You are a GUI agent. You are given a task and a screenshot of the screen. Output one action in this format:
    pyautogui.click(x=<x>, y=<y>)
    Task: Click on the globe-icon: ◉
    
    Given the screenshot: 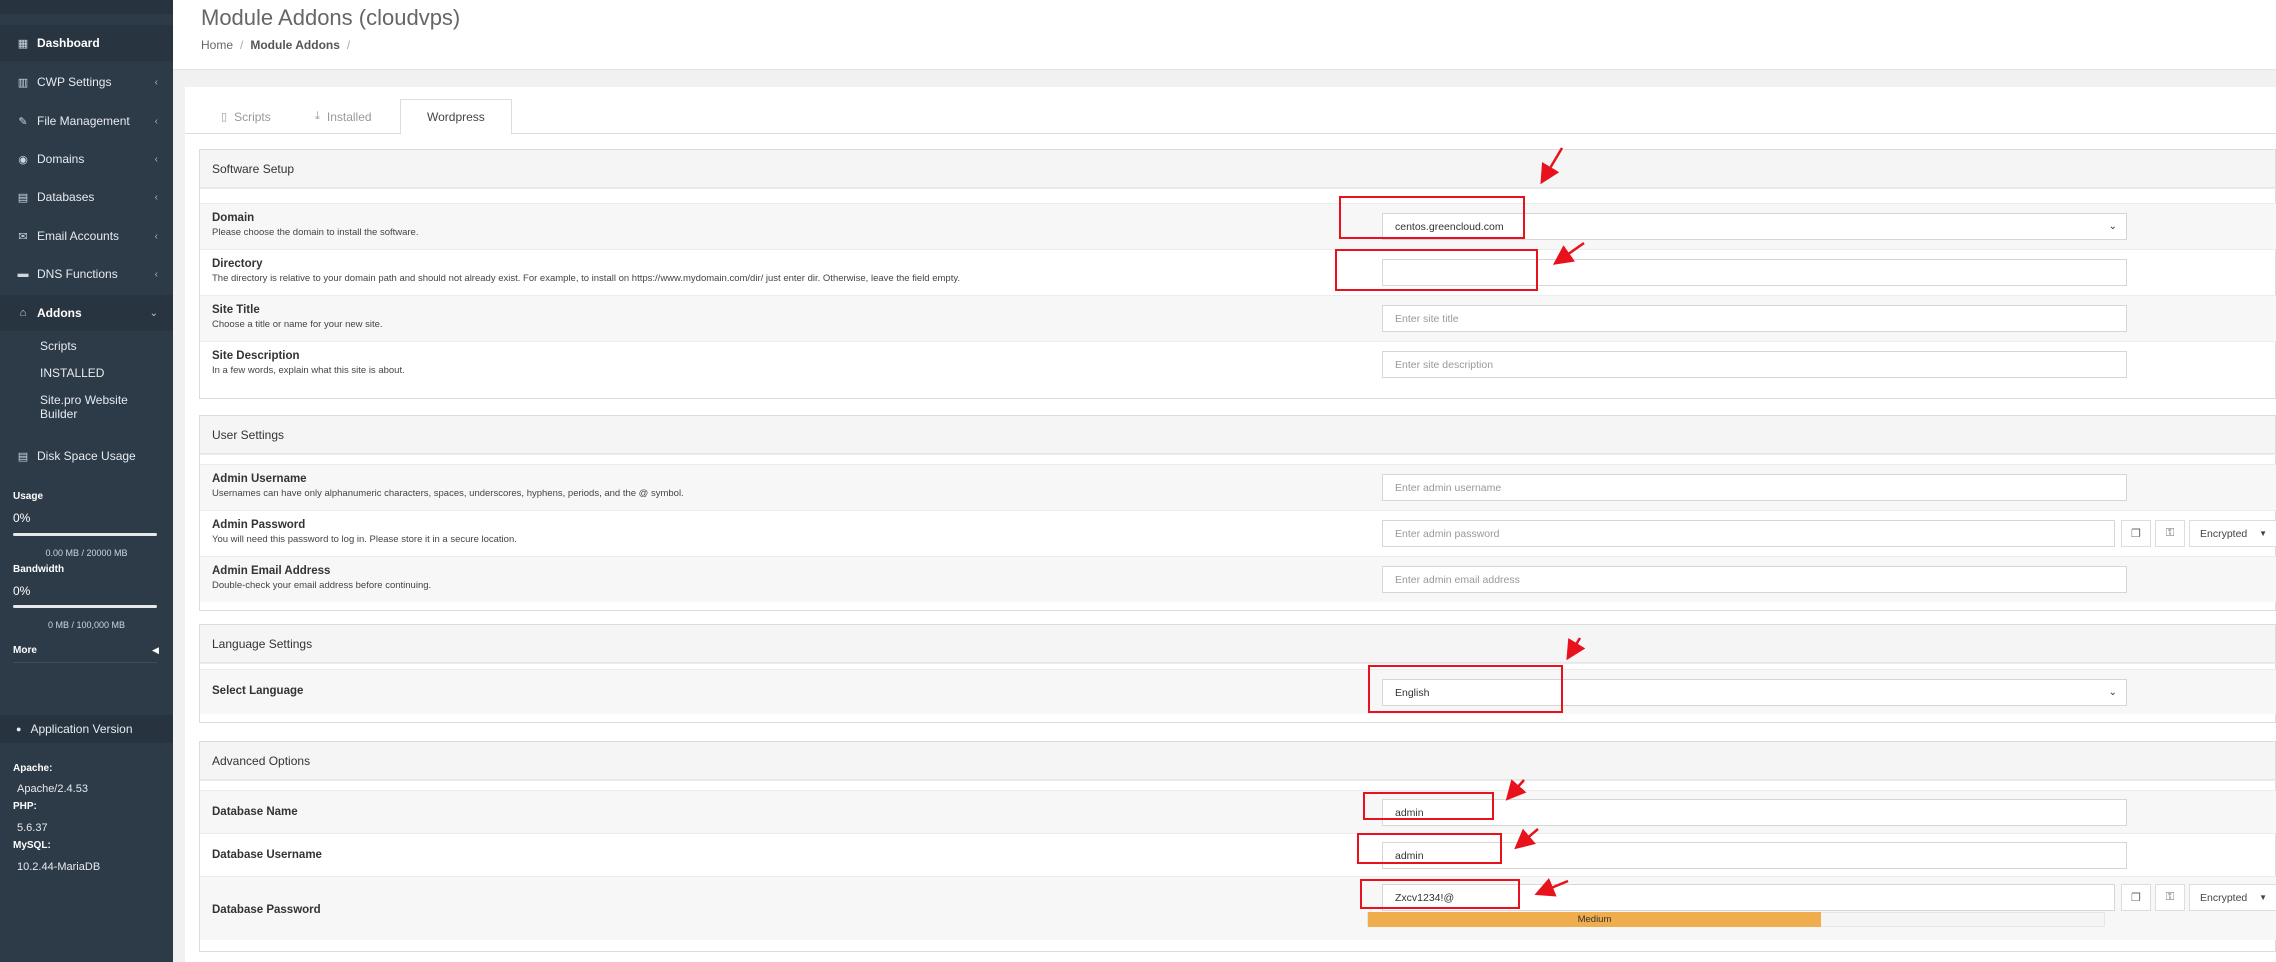 What is the action you would take?
    pyautogui.click(x=23, y=159)
    